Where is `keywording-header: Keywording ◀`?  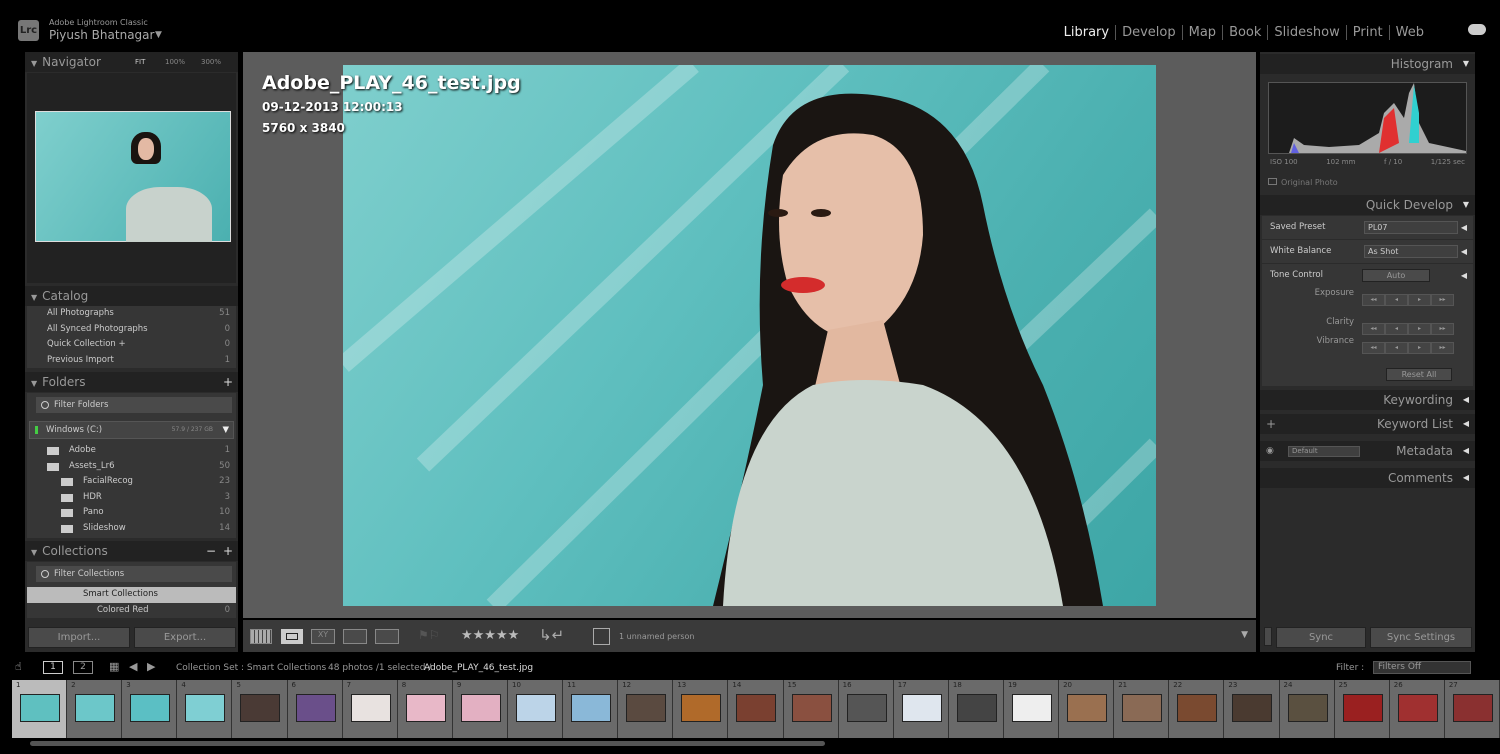 keywording-header: Keywording ◀ is located at coordinates (1367, 400).